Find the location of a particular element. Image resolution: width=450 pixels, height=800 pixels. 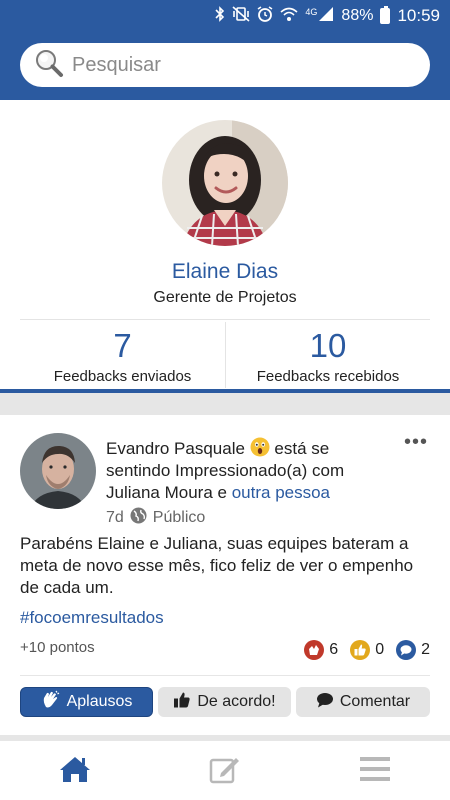

bottom-navigation is located at coordinates (225, 770).